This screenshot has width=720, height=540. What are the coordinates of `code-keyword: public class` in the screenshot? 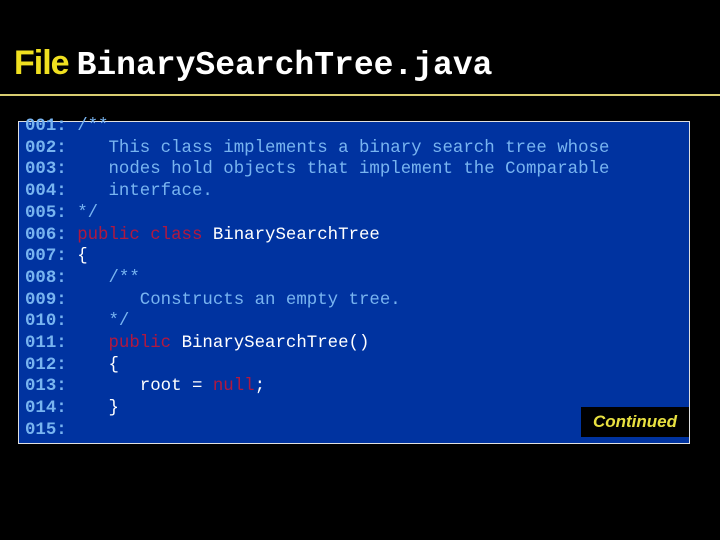 It's located at (145, 235).